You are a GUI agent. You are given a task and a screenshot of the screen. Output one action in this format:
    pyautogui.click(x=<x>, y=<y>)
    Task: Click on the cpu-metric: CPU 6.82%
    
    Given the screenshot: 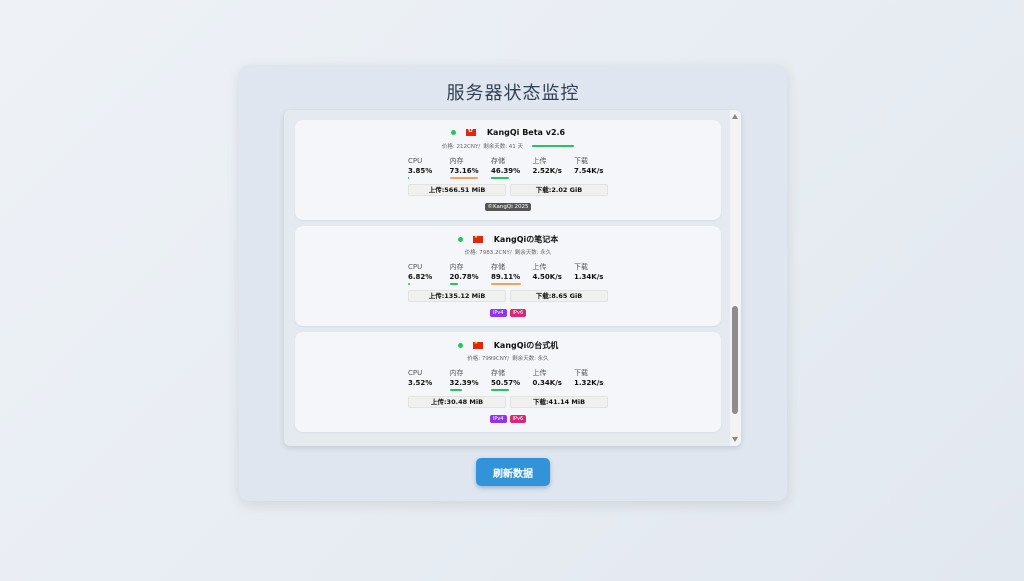 What is the action you would take?
    pyautogui.click(x=429, y=274)
    